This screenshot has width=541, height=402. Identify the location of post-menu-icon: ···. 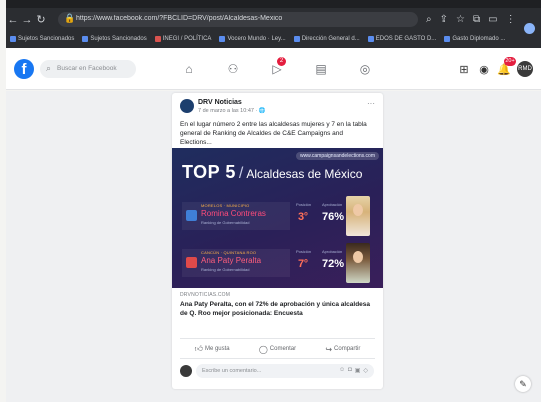
(371, 103).